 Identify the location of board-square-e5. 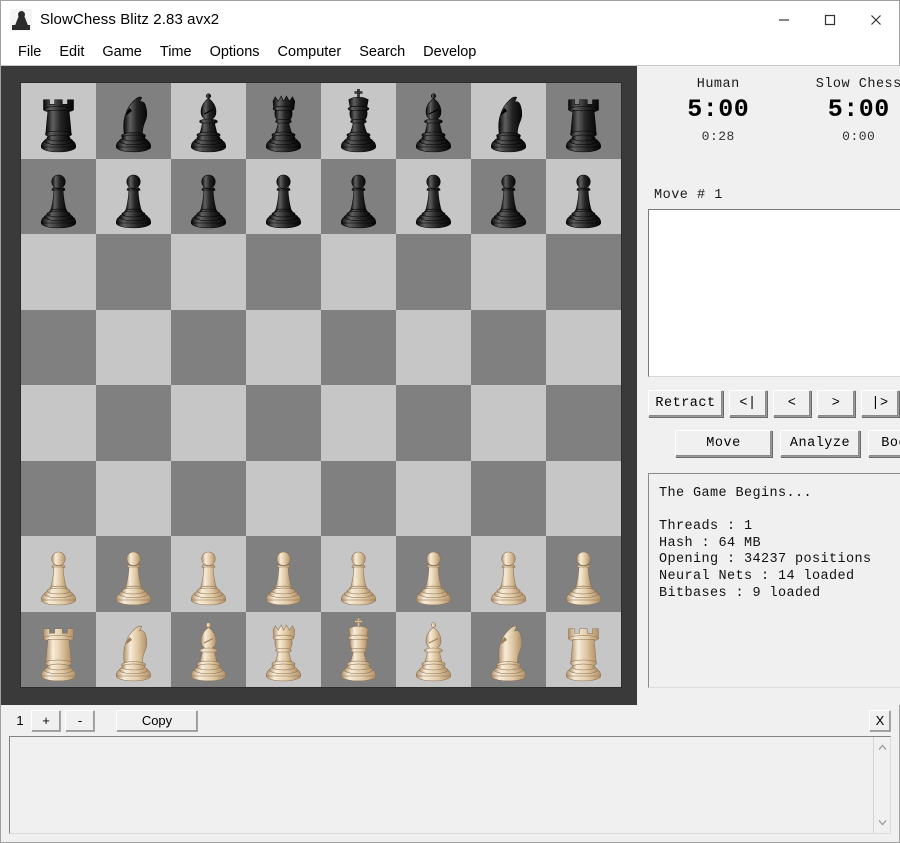
(358, 347).